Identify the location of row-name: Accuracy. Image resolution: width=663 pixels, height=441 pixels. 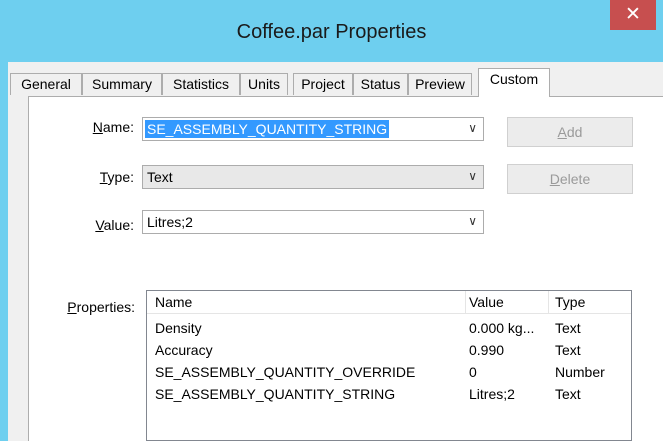
(184, 350).